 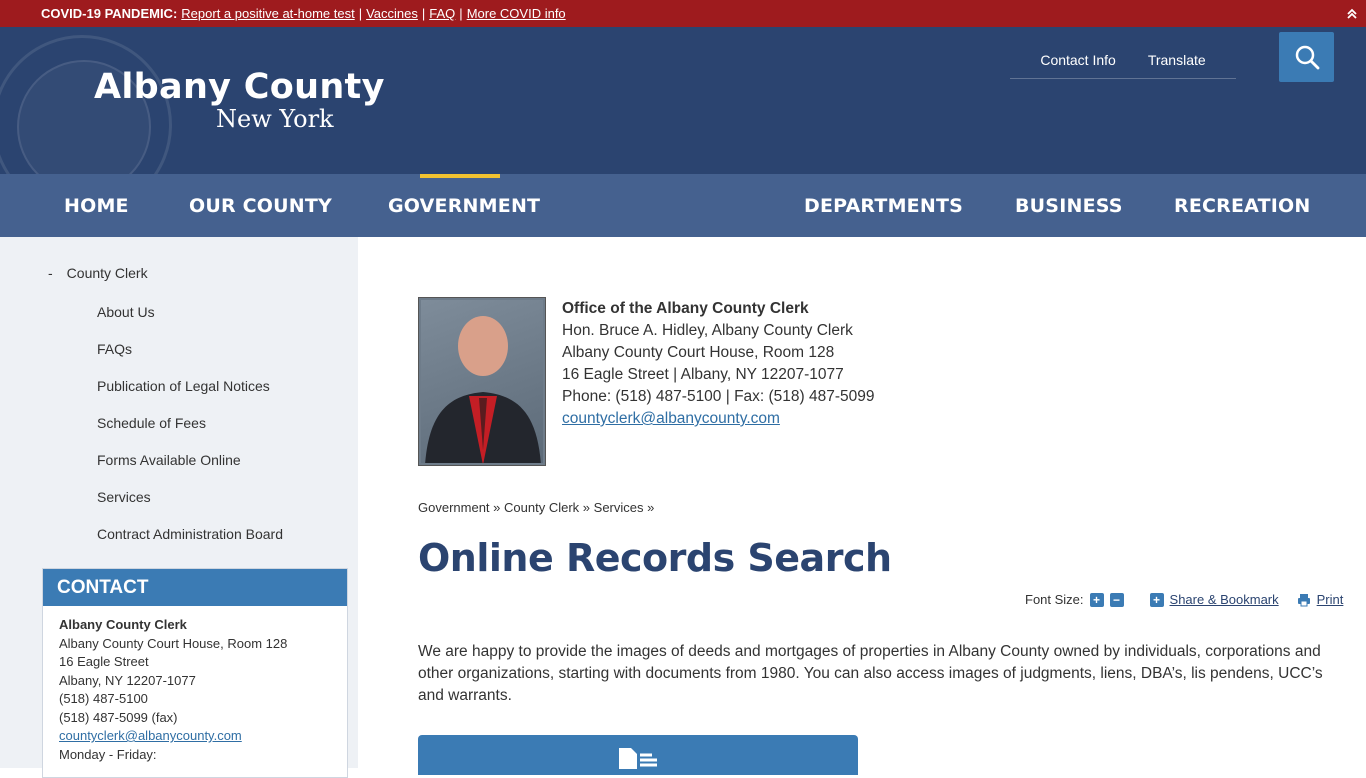 I want to click on font-decrease-button: −, so click(x=1116, y=599).